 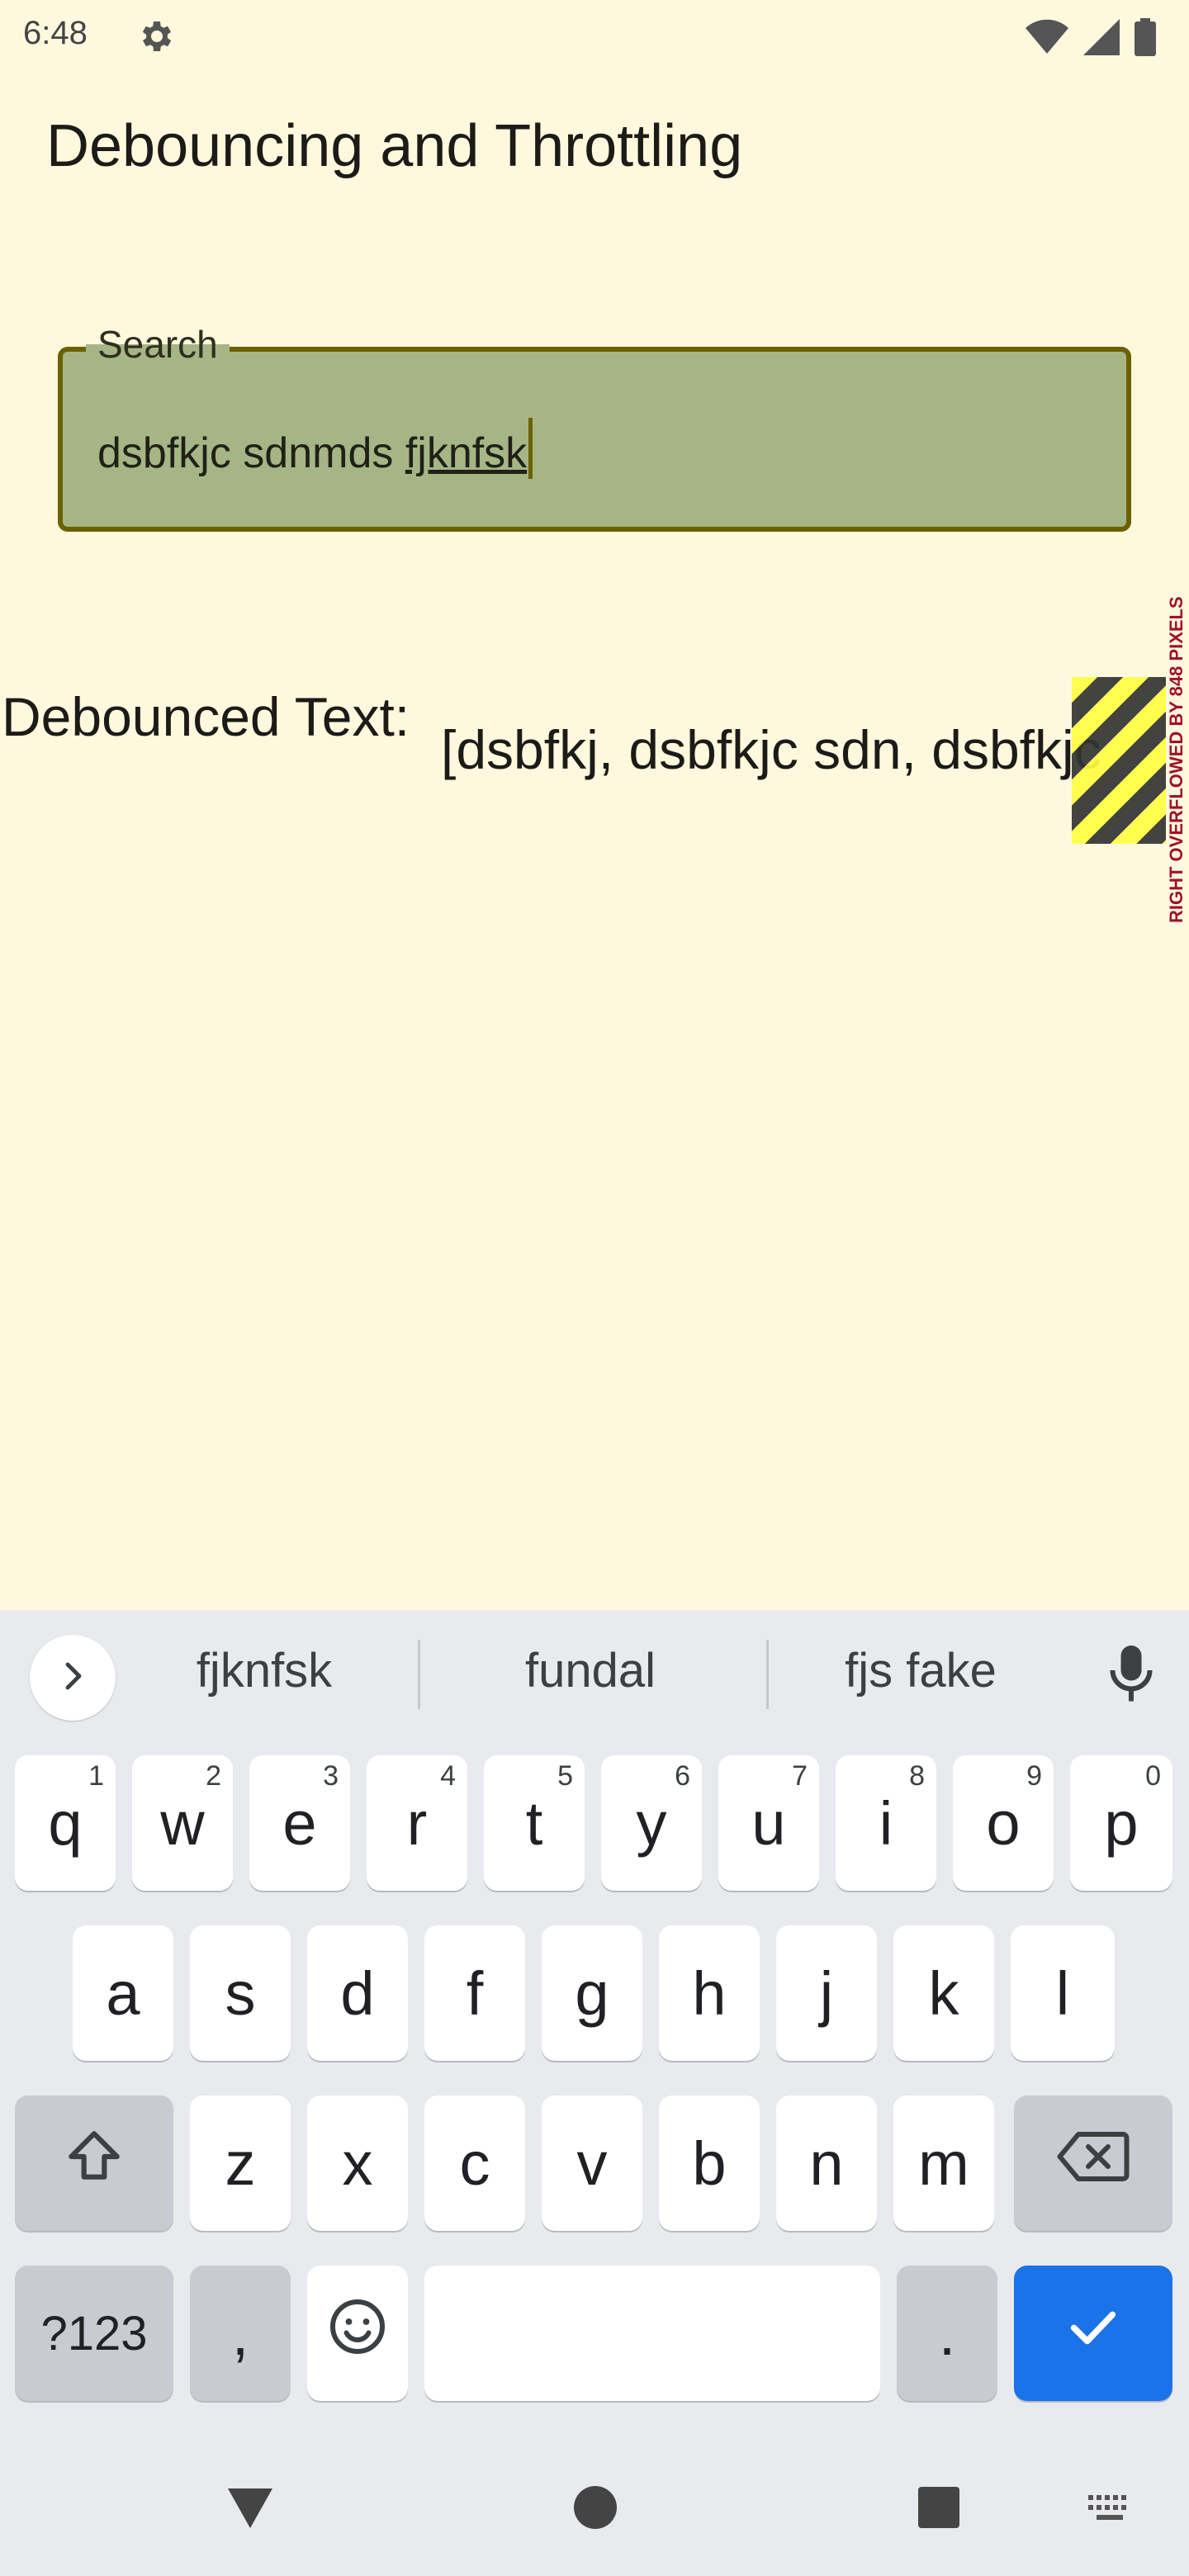 I want to click on back-icon, so click(x=250, y=2510).